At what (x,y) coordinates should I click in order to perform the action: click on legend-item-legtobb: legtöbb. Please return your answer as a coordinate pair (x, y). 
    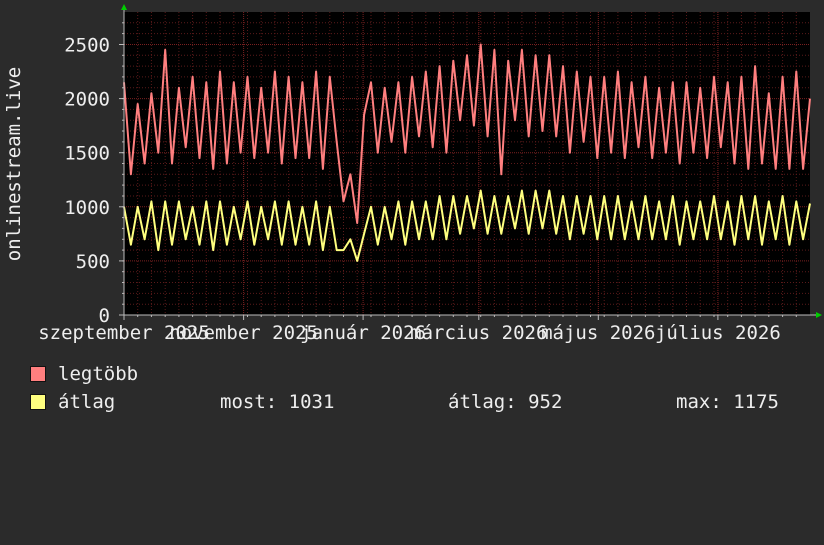
    Looking at the image, I should click on (100, 374).